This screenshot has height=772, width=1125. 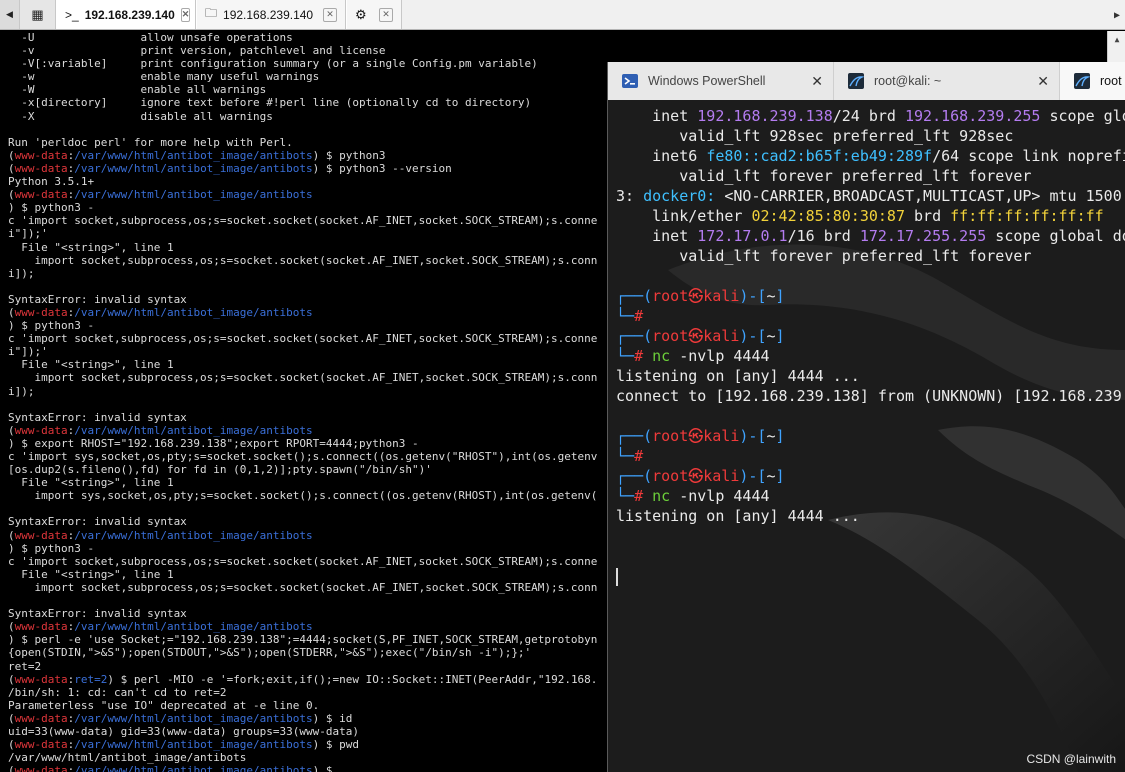 What do you see at coordinates (696, 476) in the screenshot?
I see `terminal-text: root㉿kali` at bounding box center [696, 476].